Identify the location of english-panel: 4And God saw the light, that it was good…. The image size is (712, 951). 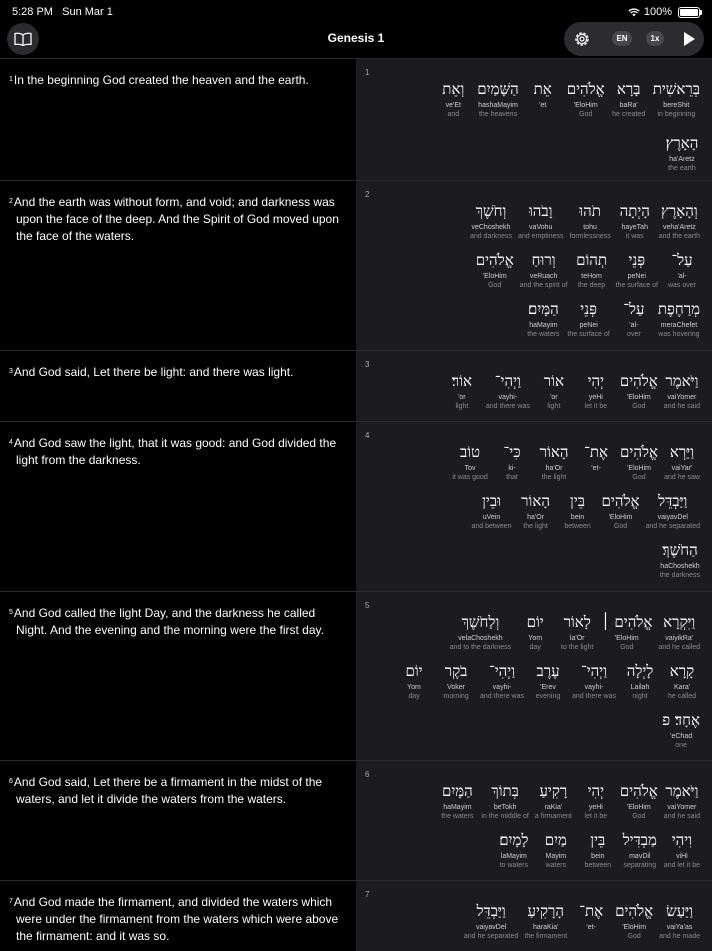
(178, 507).